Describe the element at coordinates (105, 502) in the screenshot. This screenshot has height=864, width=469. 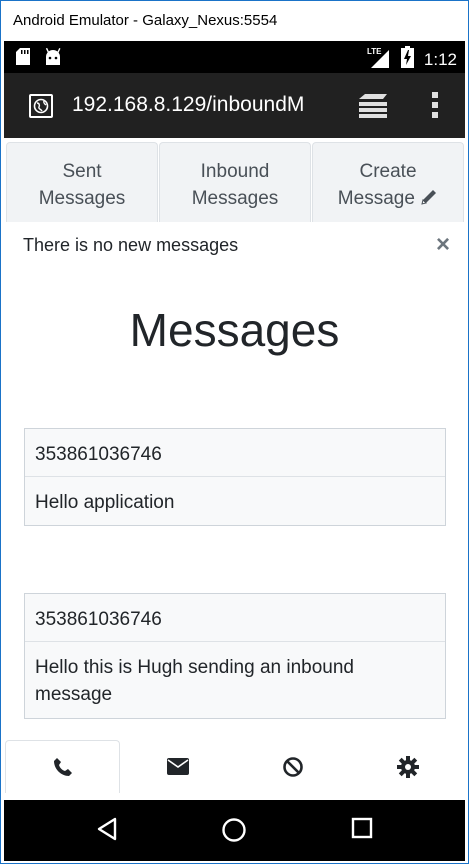
I see `message-body: Hello application` at that location.